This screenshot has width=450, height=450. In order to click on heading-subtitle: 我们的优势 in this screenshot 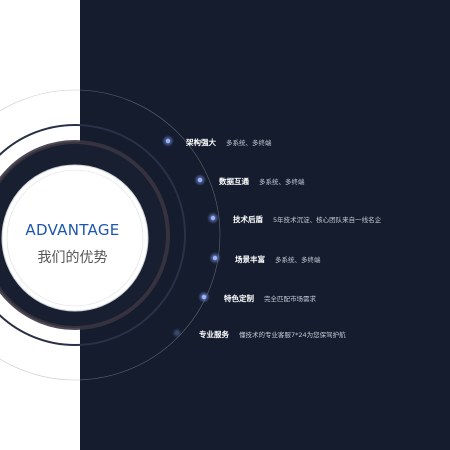, I will do `click(72, 258)`.